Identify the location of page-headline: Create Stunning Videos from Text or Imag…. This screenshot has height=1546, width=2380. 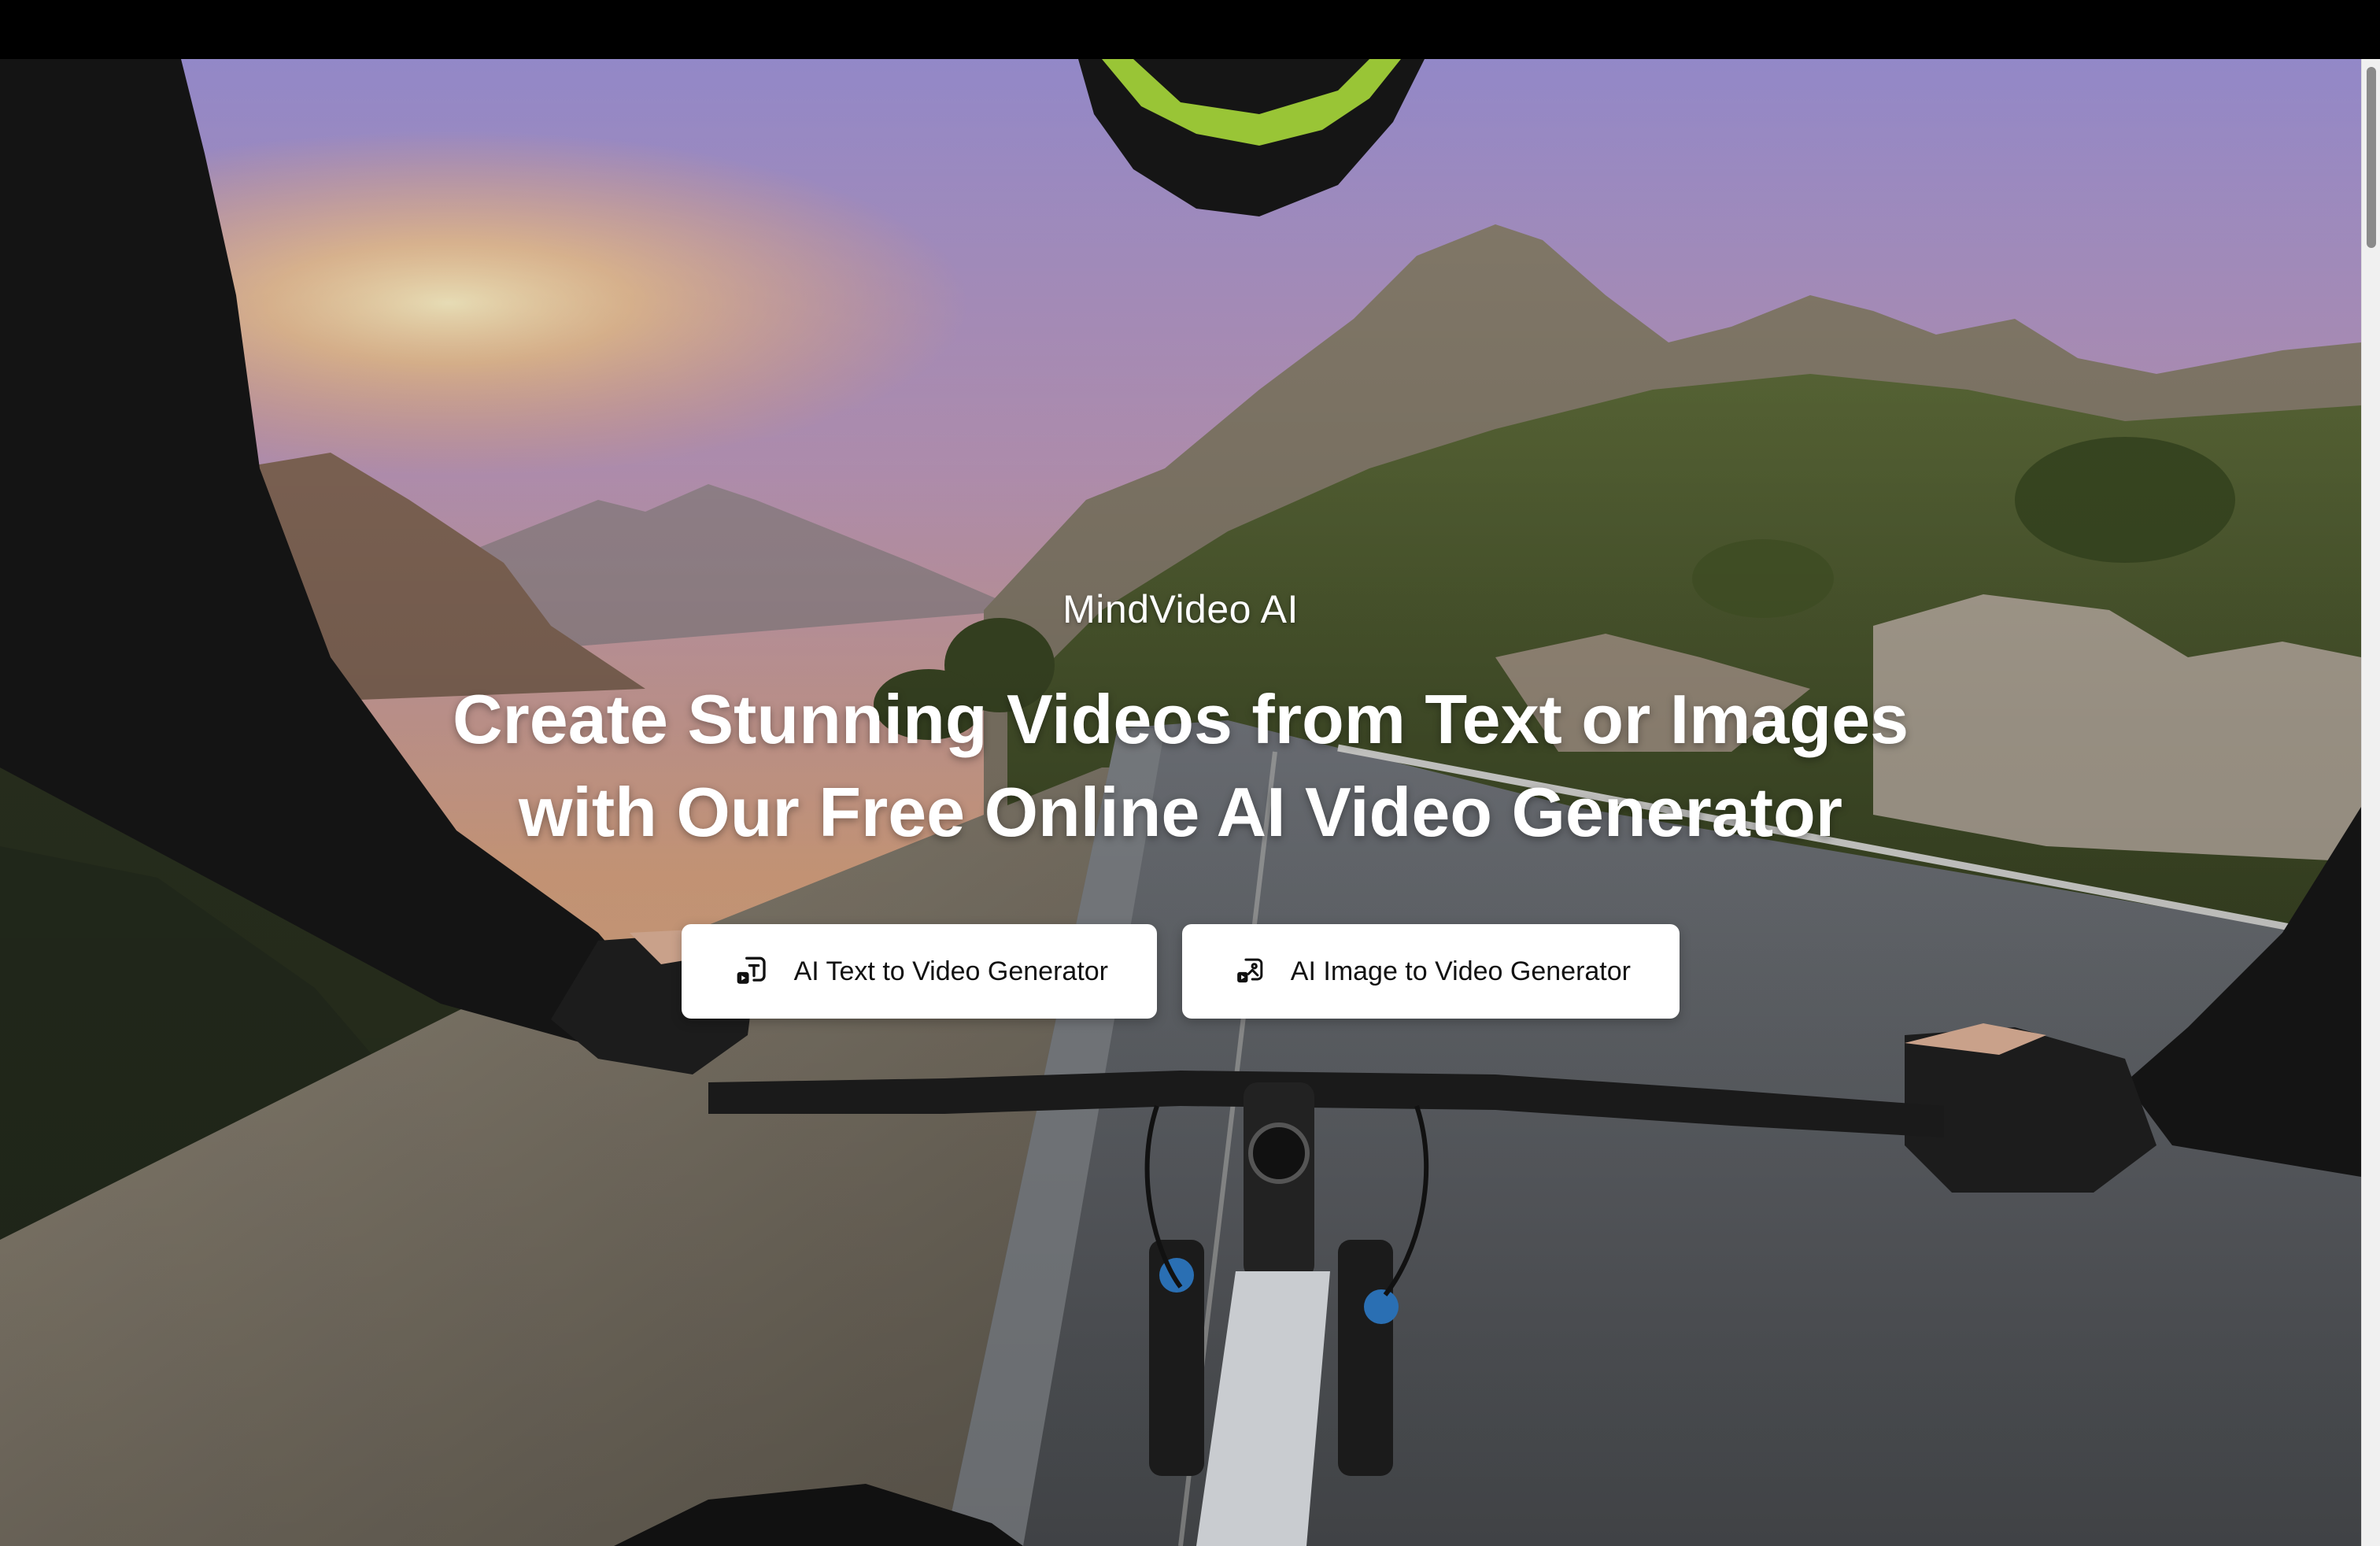
(1180, 766).